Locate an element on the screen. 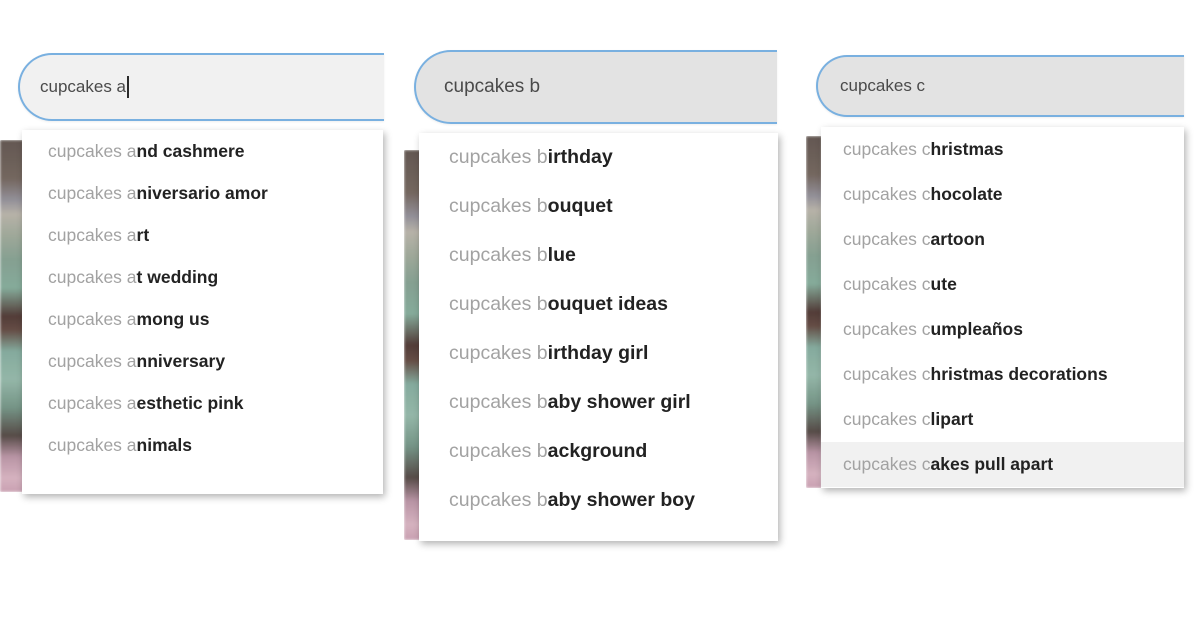 This screenshot has height=628, width=1200. suggestion-item: cupcakes c ute is located at coordinates (1002, 284).